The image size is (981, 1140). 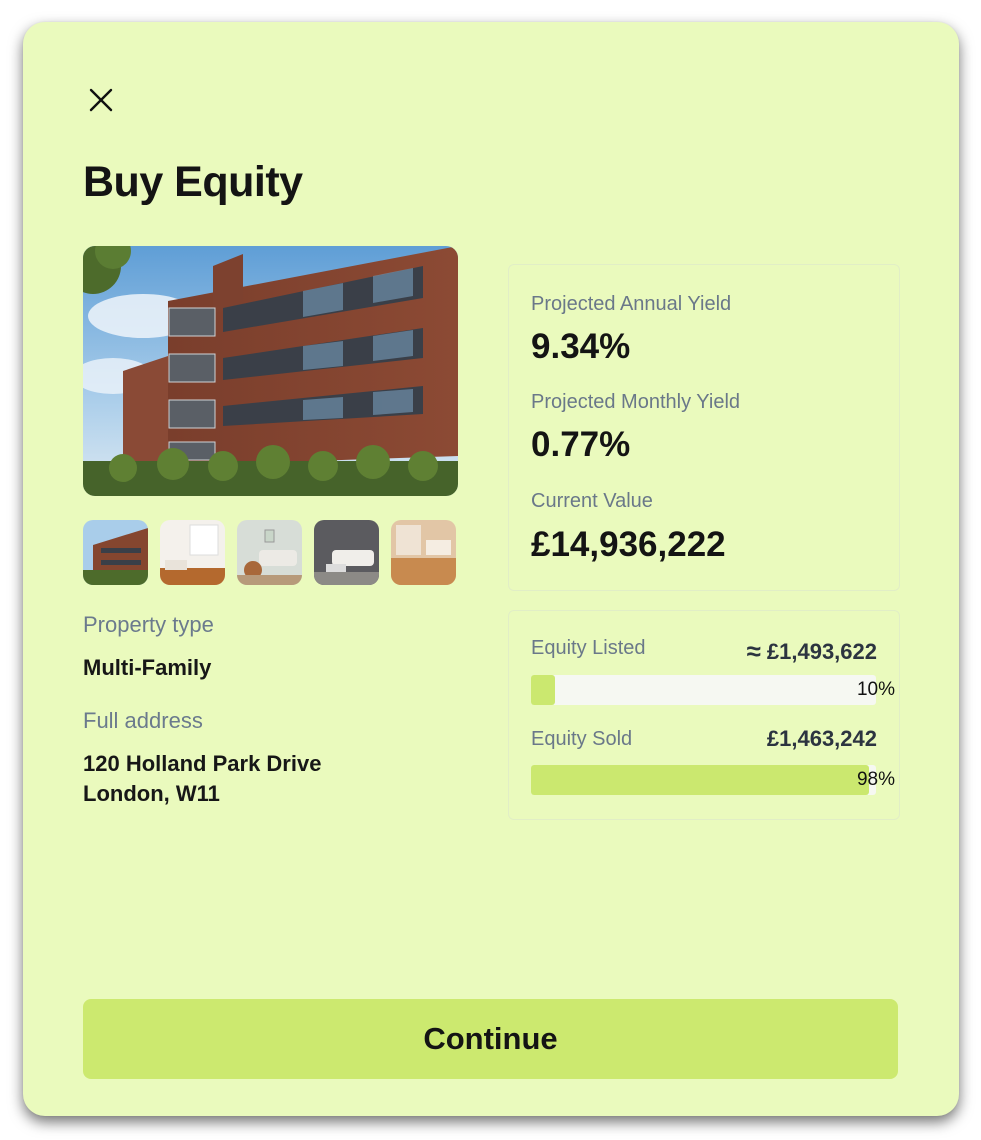 I want to click on monthly-yield-label: Projected Monthly Yield, so click(x=636, y=402).